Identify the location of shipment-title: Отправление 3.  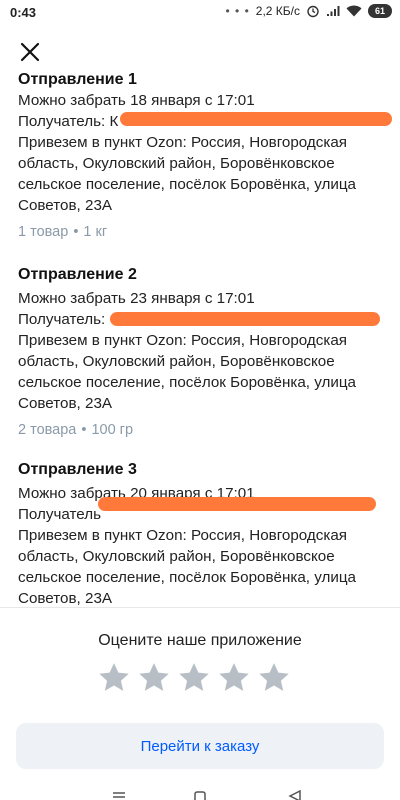
(77, 469).